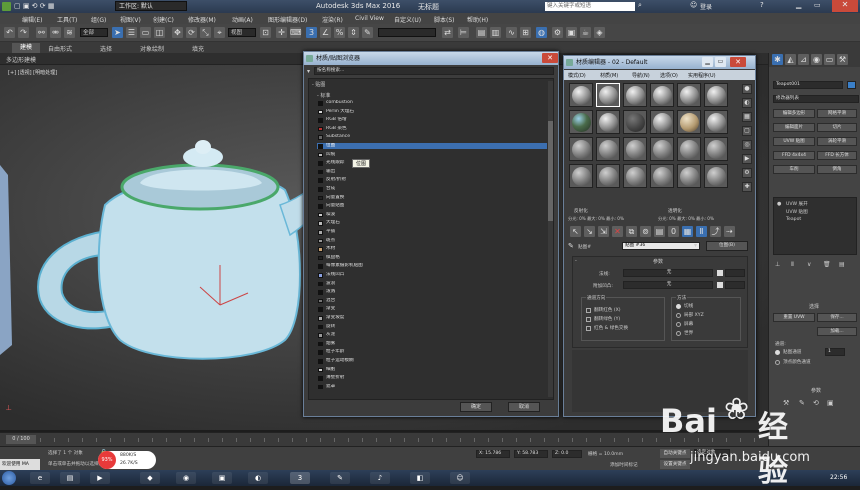 This screenshot has height=490, width=860. I want to click on normal-map-button: 无, so click(668, 273).